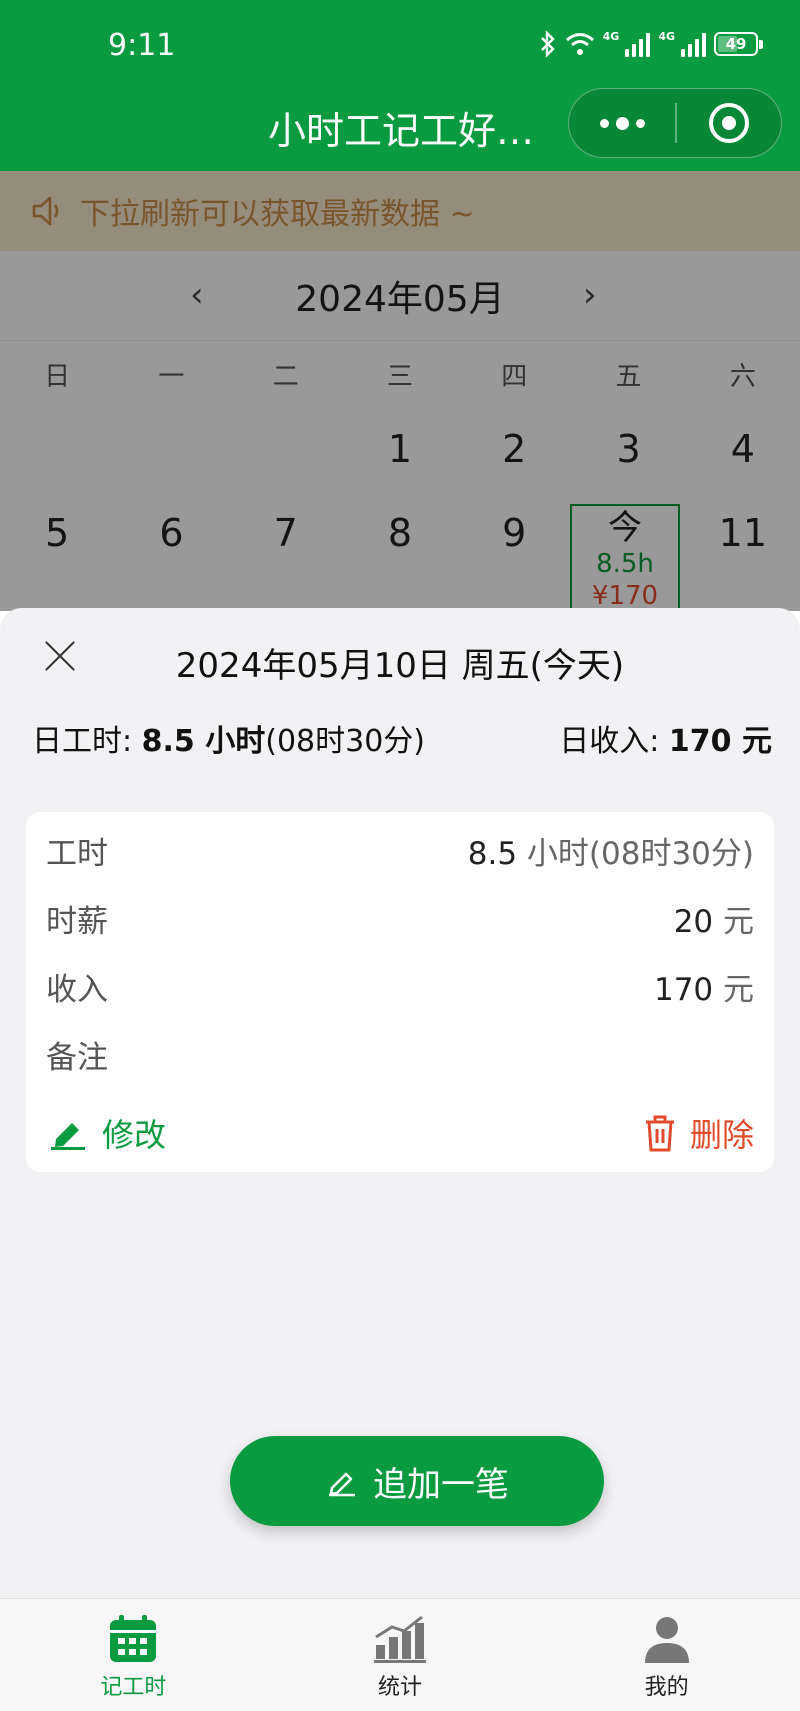  I want to click on income-label: 收入, so click(77, 989).